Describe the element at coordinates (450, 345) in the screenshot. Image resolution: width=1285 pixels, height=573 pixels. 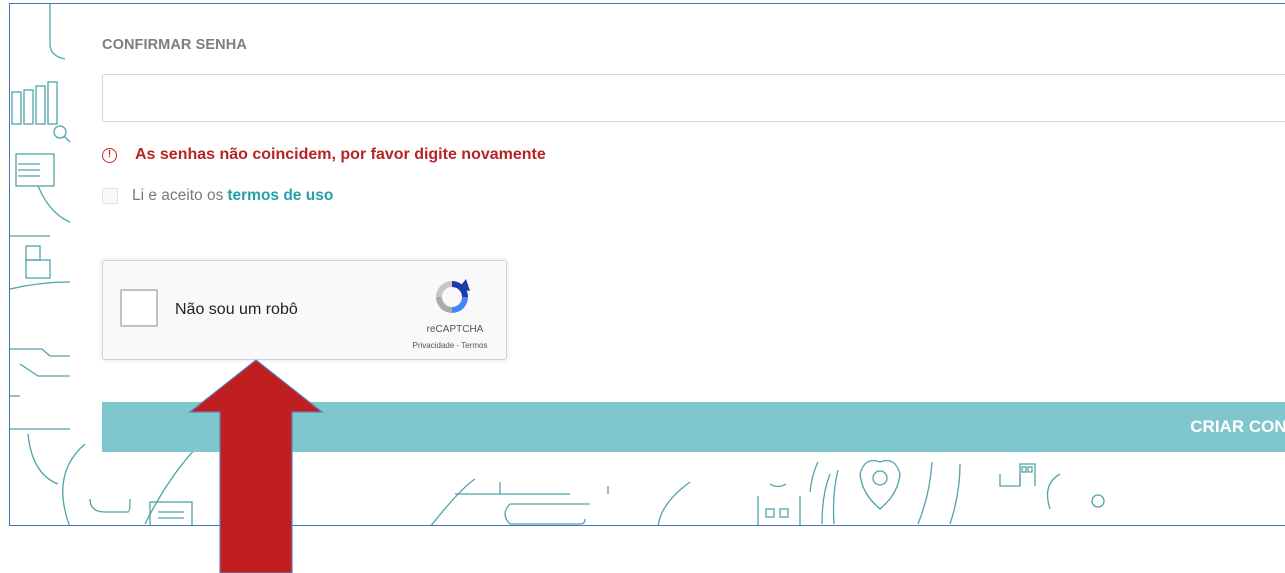
I see `recaptcha-links: Privacidade - Termos` at that location.